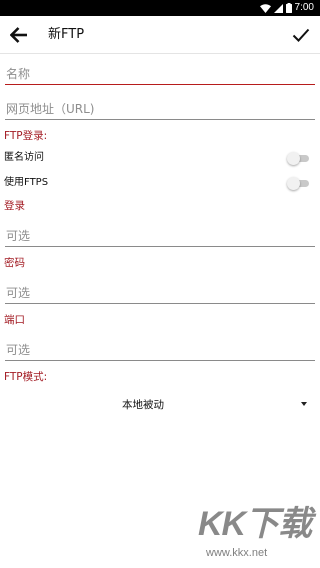 The image size is (320, 568). I want to click on use-ftps-switch, so click(298, 183).